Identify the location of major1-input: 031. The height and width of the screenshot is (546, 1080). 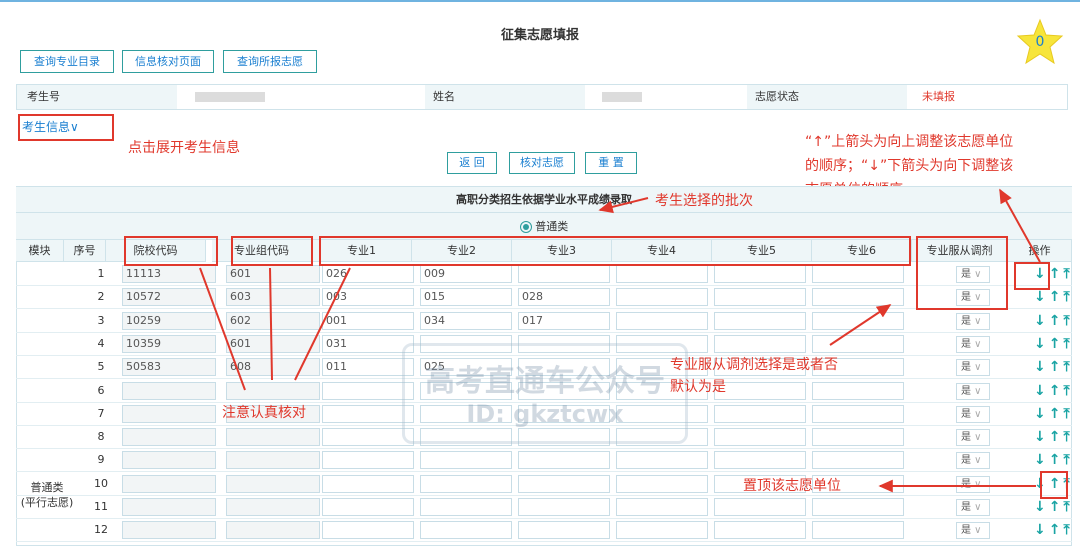
(368, 343).